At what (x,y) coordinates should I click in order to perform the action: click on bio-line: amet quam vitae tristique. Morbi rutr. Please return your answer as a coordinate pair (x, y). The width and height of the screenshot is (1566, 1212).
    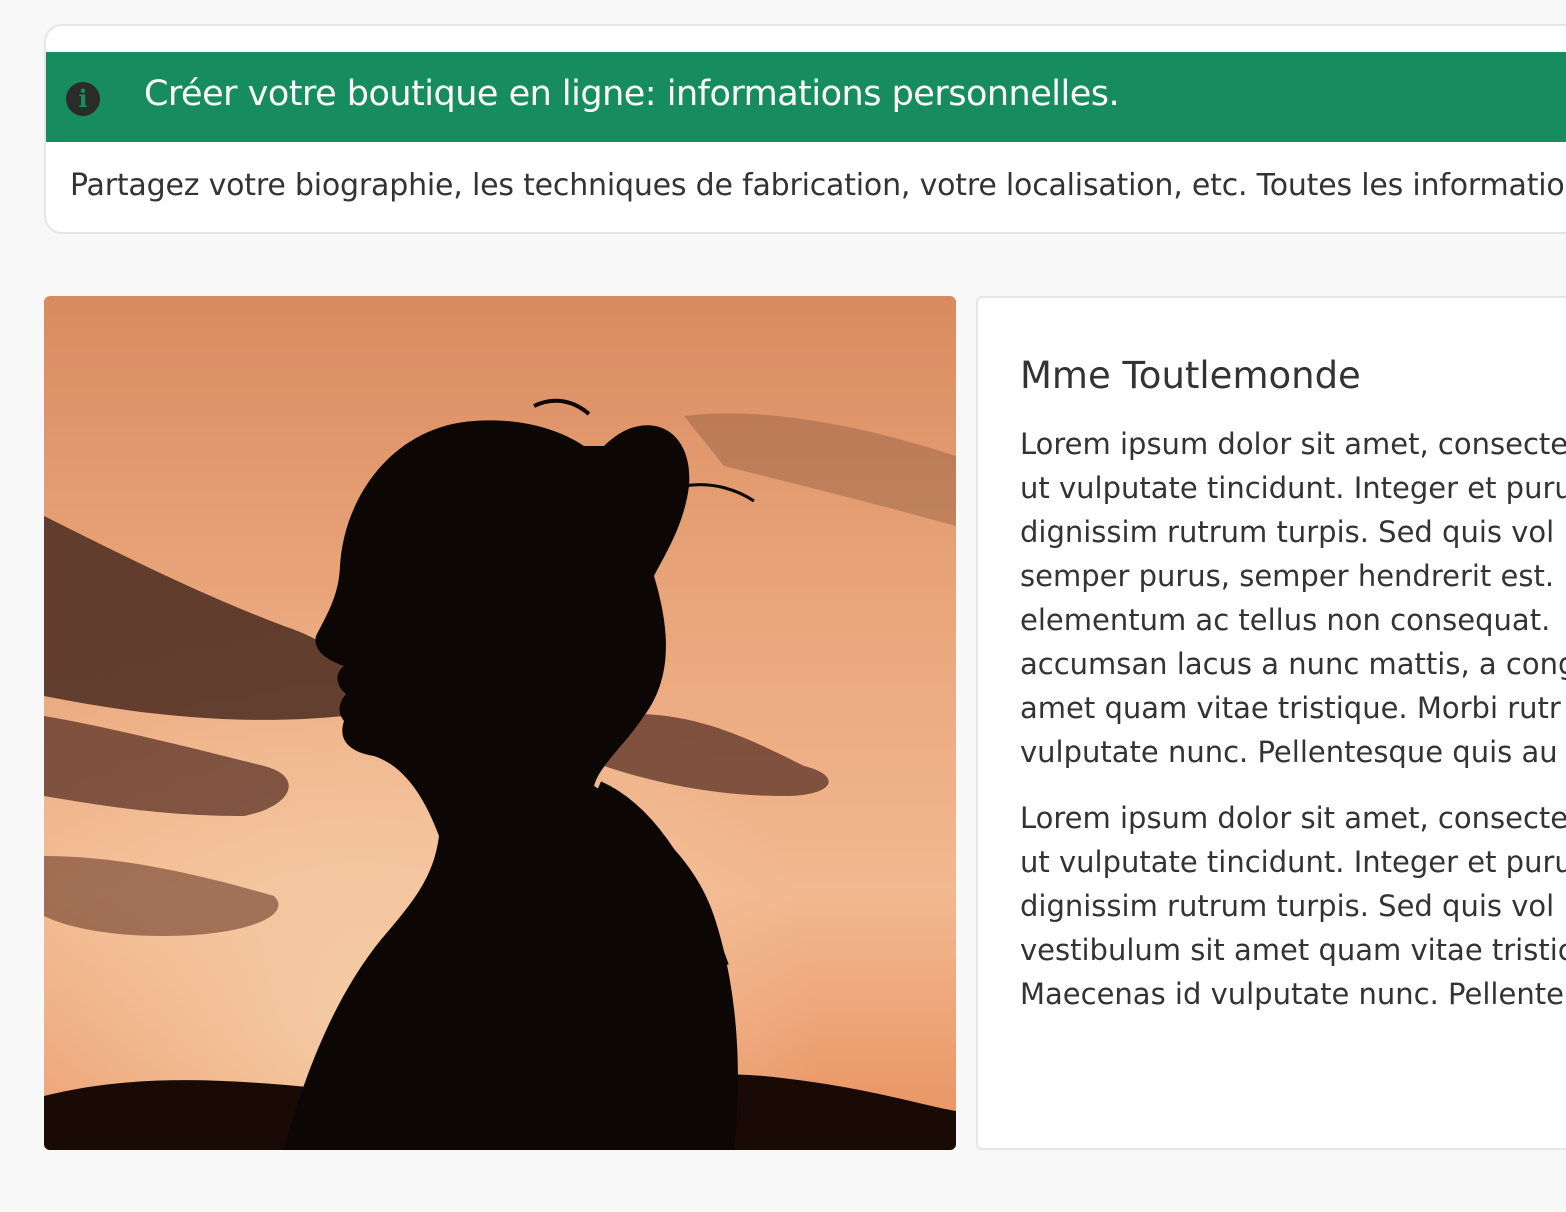
    Looking at the image, I should click on (1290, 708).